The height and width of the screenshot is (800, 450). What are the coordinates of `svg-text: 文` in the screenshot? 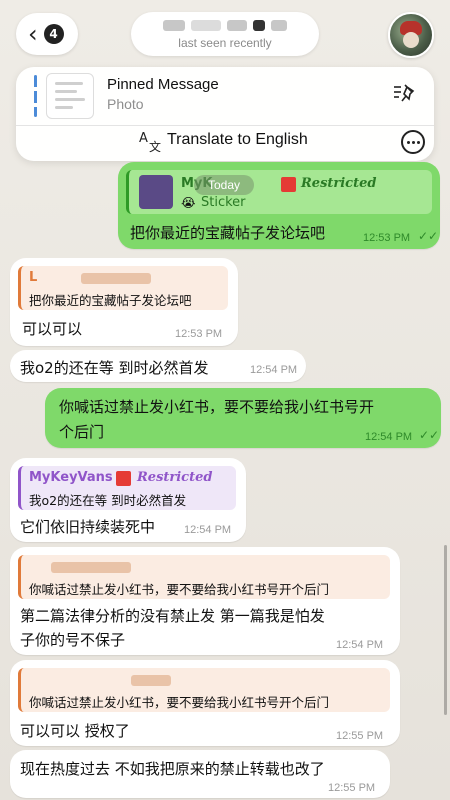 It's located at (155, 146).